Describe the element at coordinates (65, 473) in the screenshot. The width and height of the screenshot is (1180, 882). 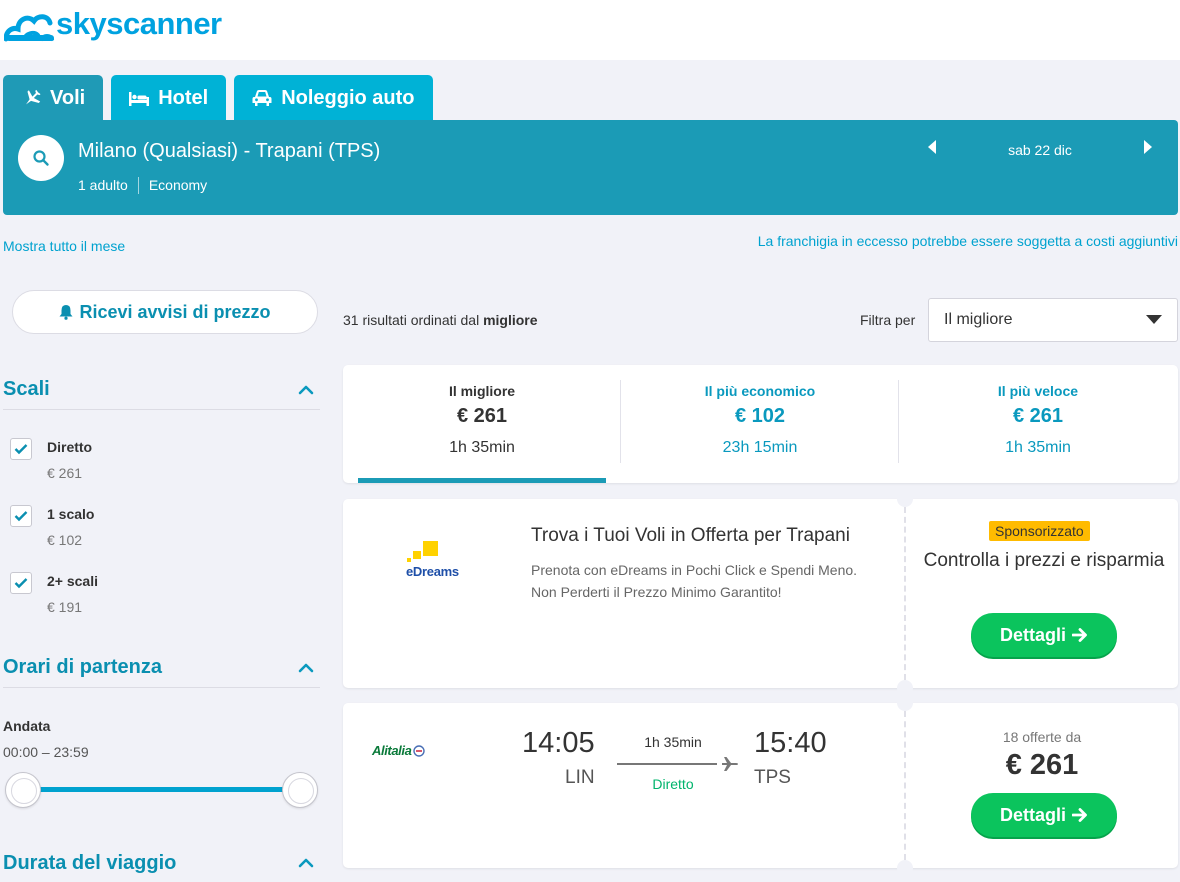
I see `option-price: € 261` at that location.